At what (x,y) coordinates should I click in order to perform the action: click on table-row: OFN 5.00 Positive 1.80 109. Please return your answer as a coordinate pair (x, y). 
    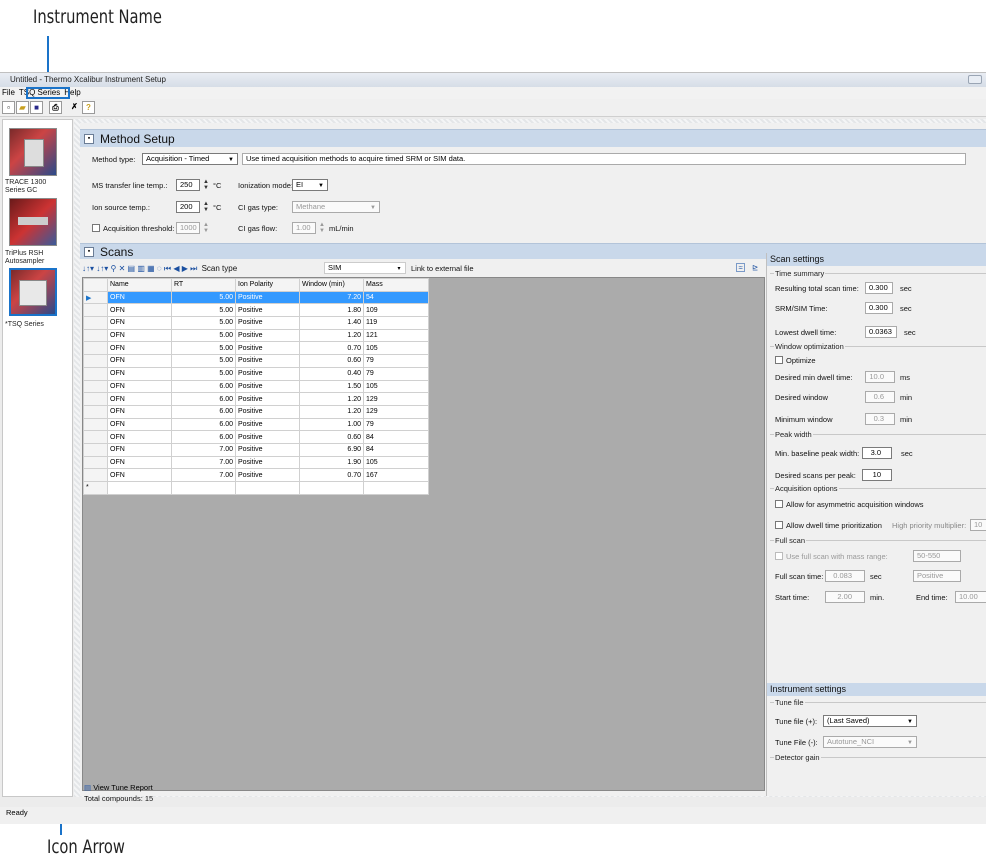
    Looking at the image, I should click on (256, 310).